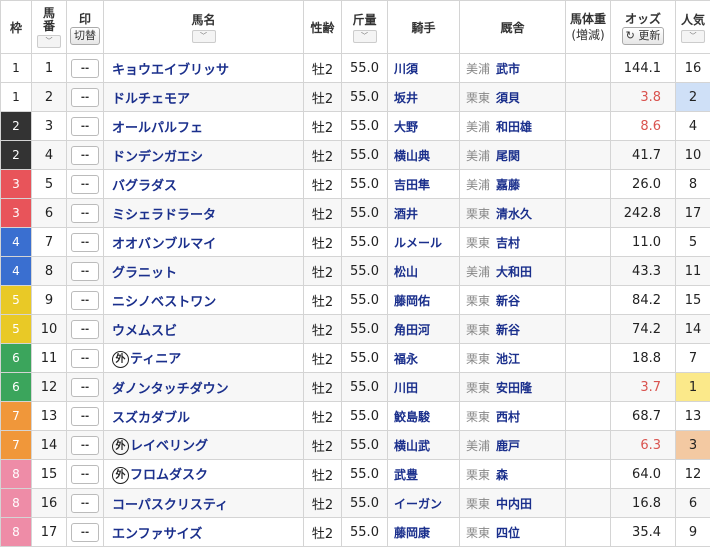 The width and height of the screenshot is (710, 547). What do you see at coordinates (412, 301) in the screenshot?
I see `jockey-link: 藤岡佑` at bounding box center [412, 301].